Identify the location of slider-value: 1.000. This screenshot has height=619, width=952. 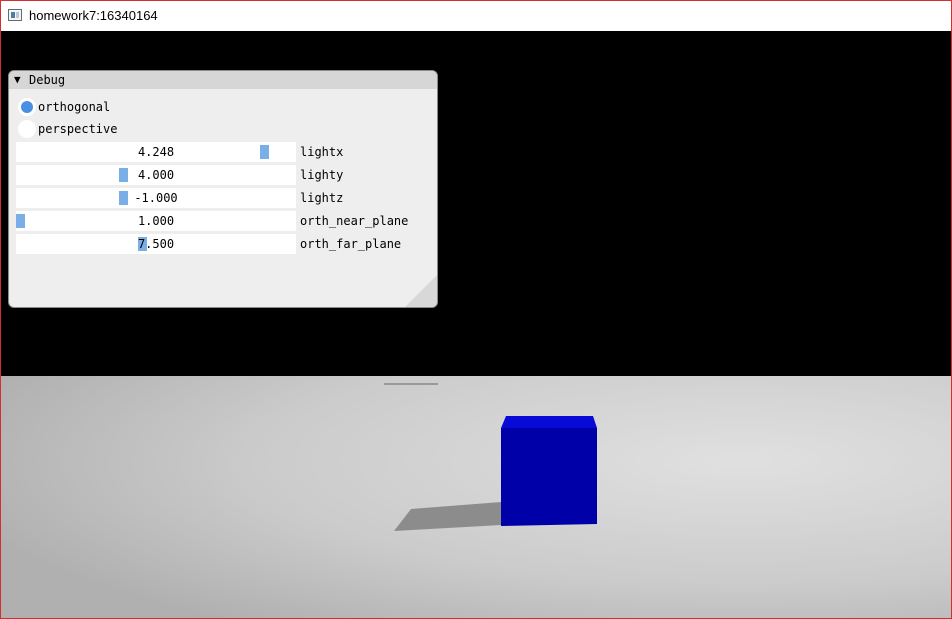
(156, 221).